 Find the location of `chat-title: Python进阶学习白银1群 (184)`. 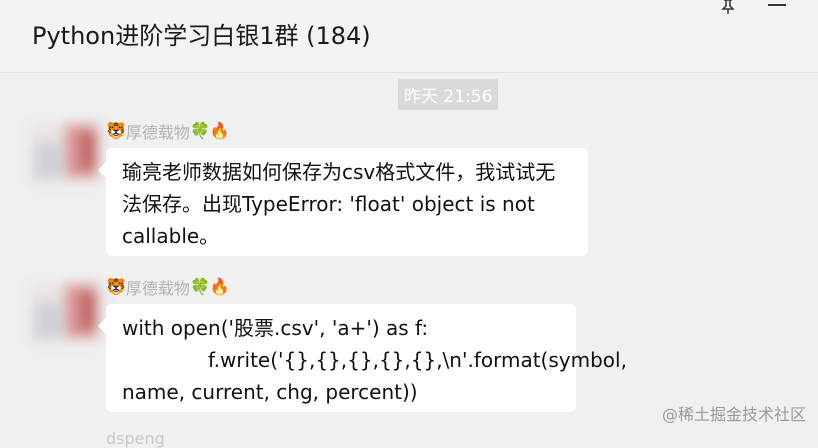

chat-title: Python进阶学习白银1群 (184) is located at coordinates (201, 36).